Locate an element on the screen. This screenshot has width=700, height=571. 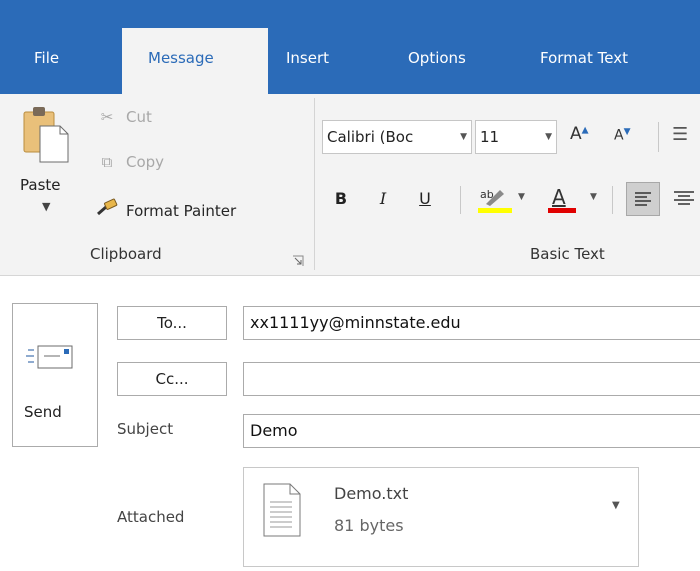
copy-icon: ⧉ is located at coordinates (107, 162).